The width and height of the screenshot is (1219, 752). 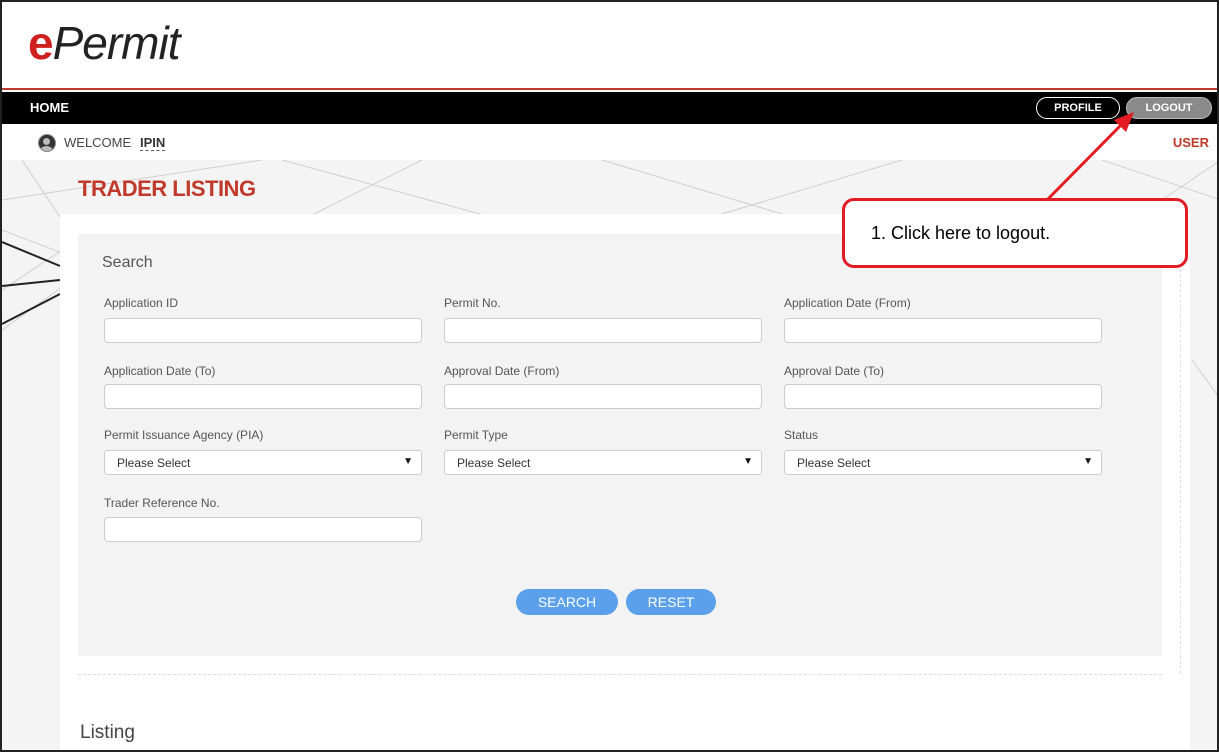 I want to click on approval-date-to-label: Approval Date (To), so click(x=834, y=371).